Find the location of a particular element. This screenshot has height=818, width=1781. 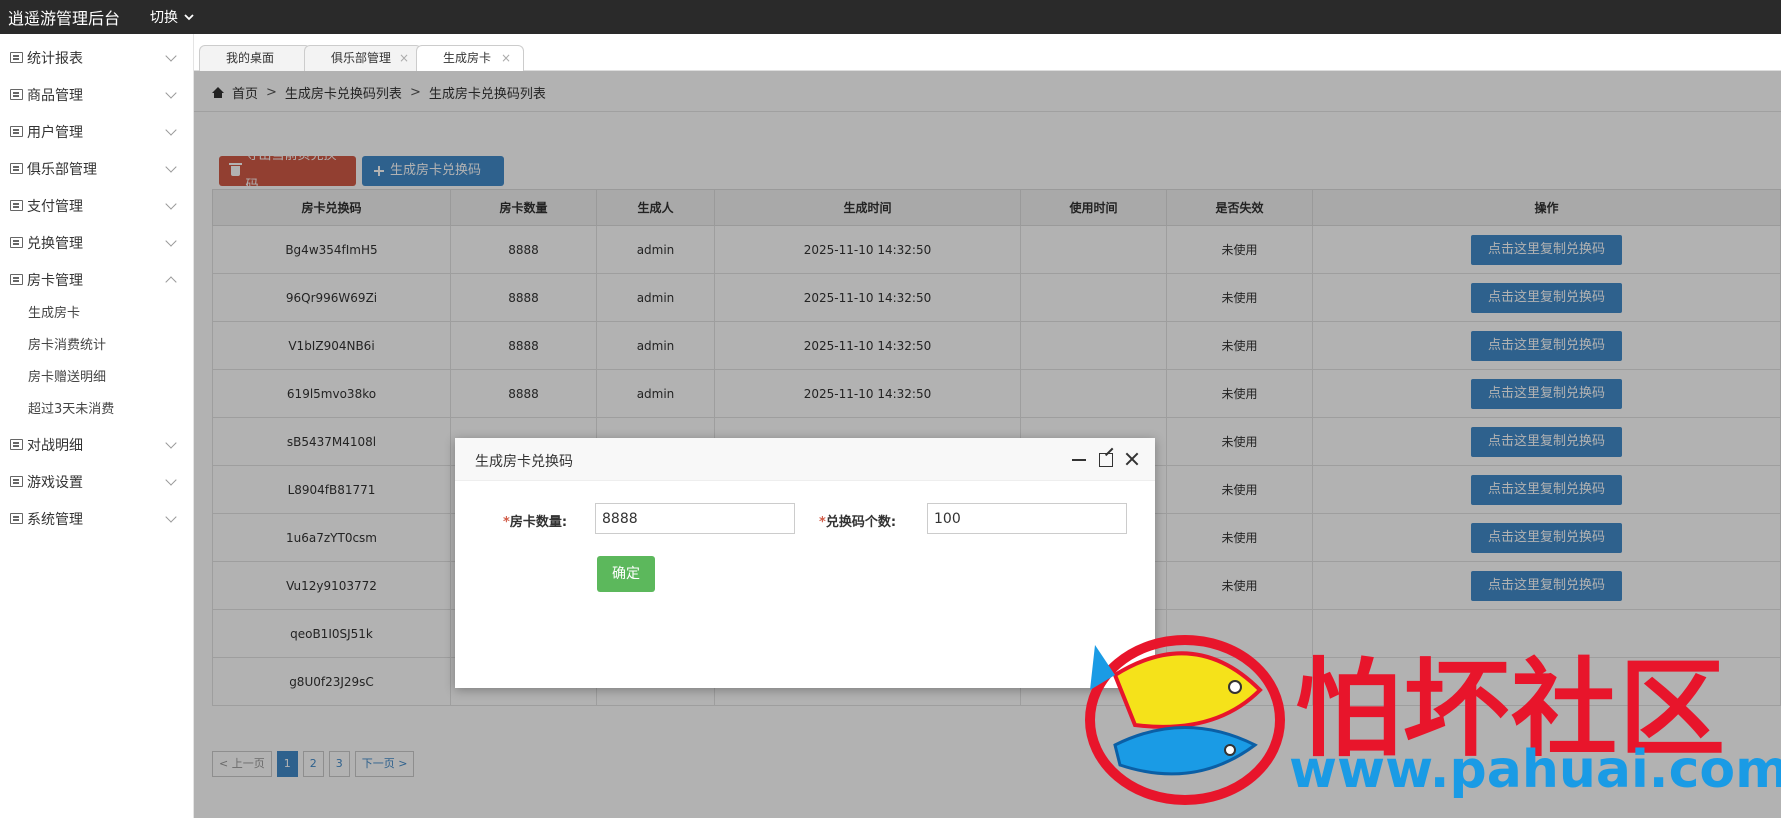

lock-icon is located at coordinates (16, 518).